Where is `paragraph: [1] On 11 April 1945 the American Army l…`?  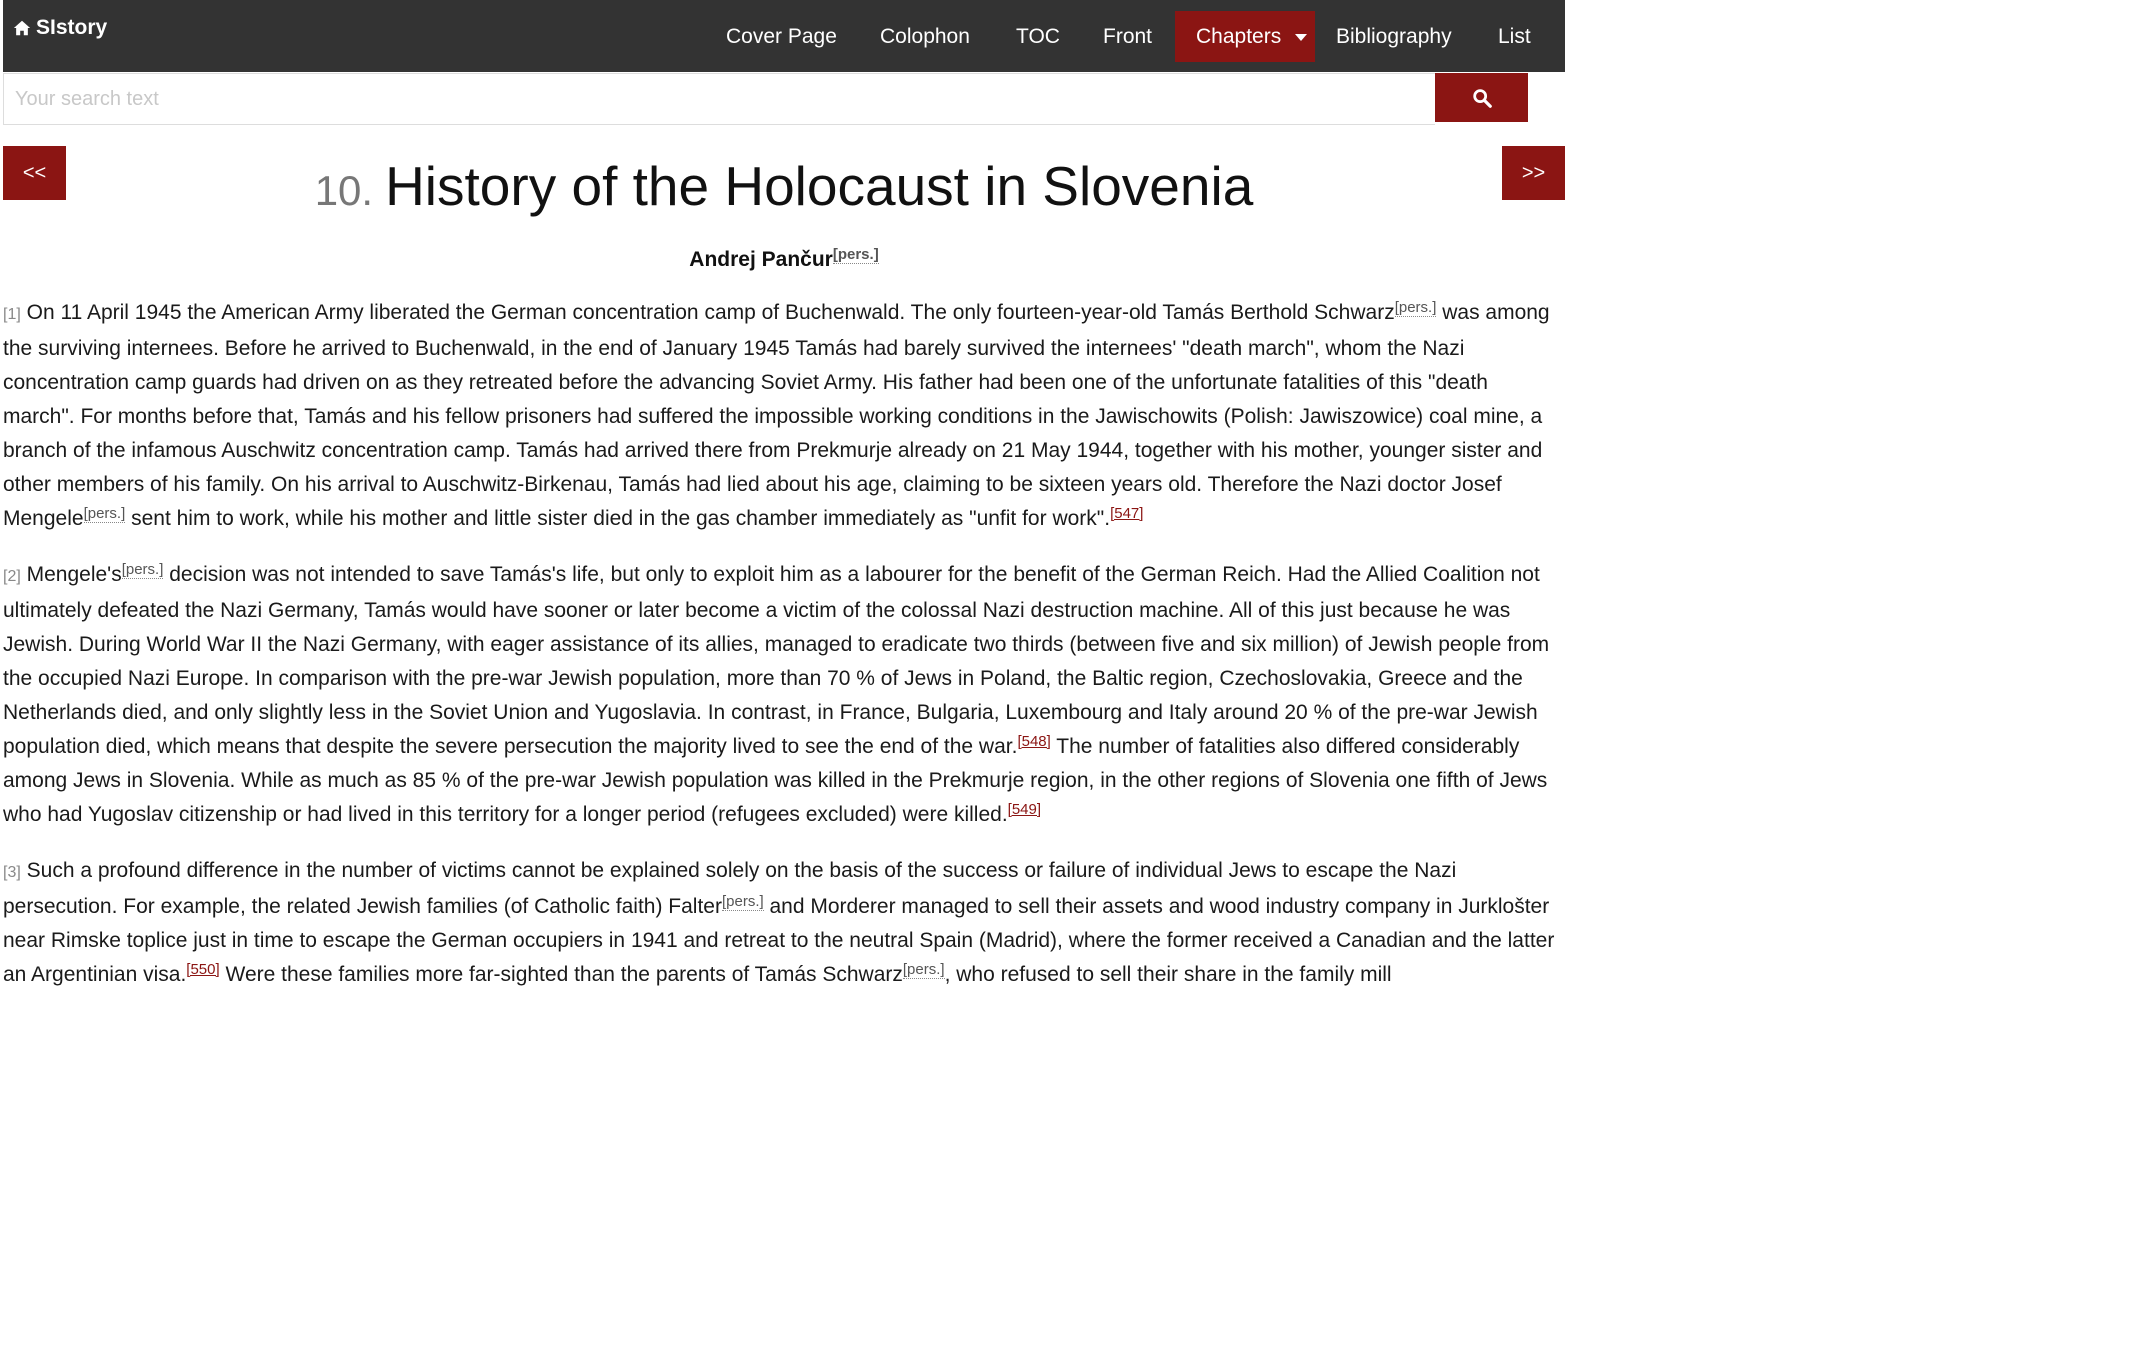
paragraph: [1] On 11 April 1945 the American Army l… is located at coordinates (784, 416).